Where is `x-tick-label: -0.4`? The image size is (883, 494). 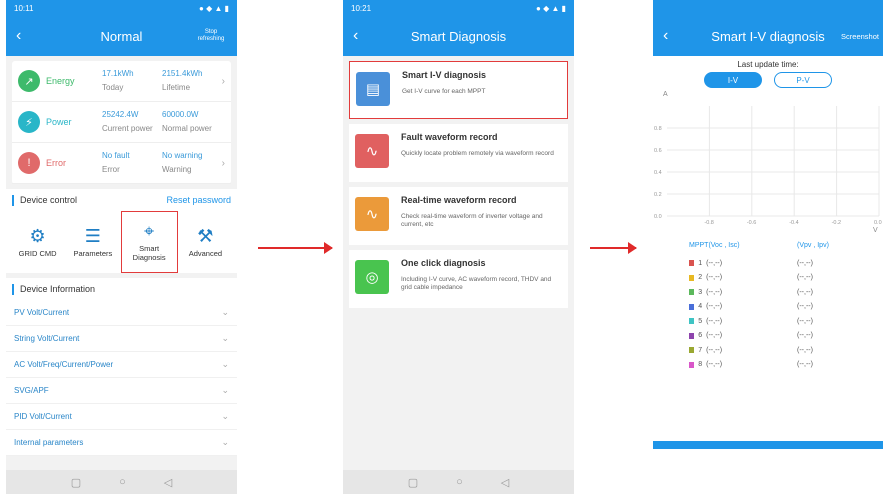 x-tick-label: -0.4 is located at coordinates (793, 223).